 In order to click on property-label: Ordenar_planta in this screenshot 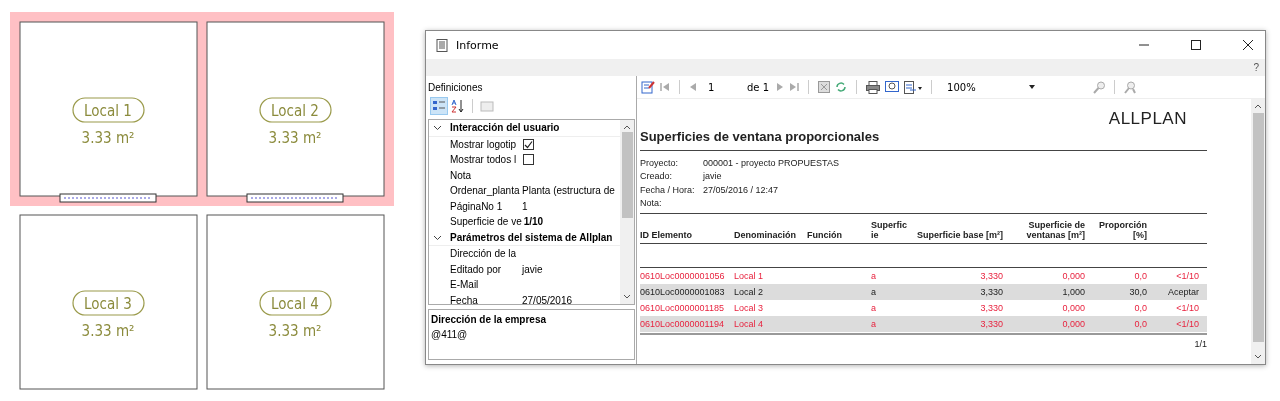, I will do `click(485, 191)`.